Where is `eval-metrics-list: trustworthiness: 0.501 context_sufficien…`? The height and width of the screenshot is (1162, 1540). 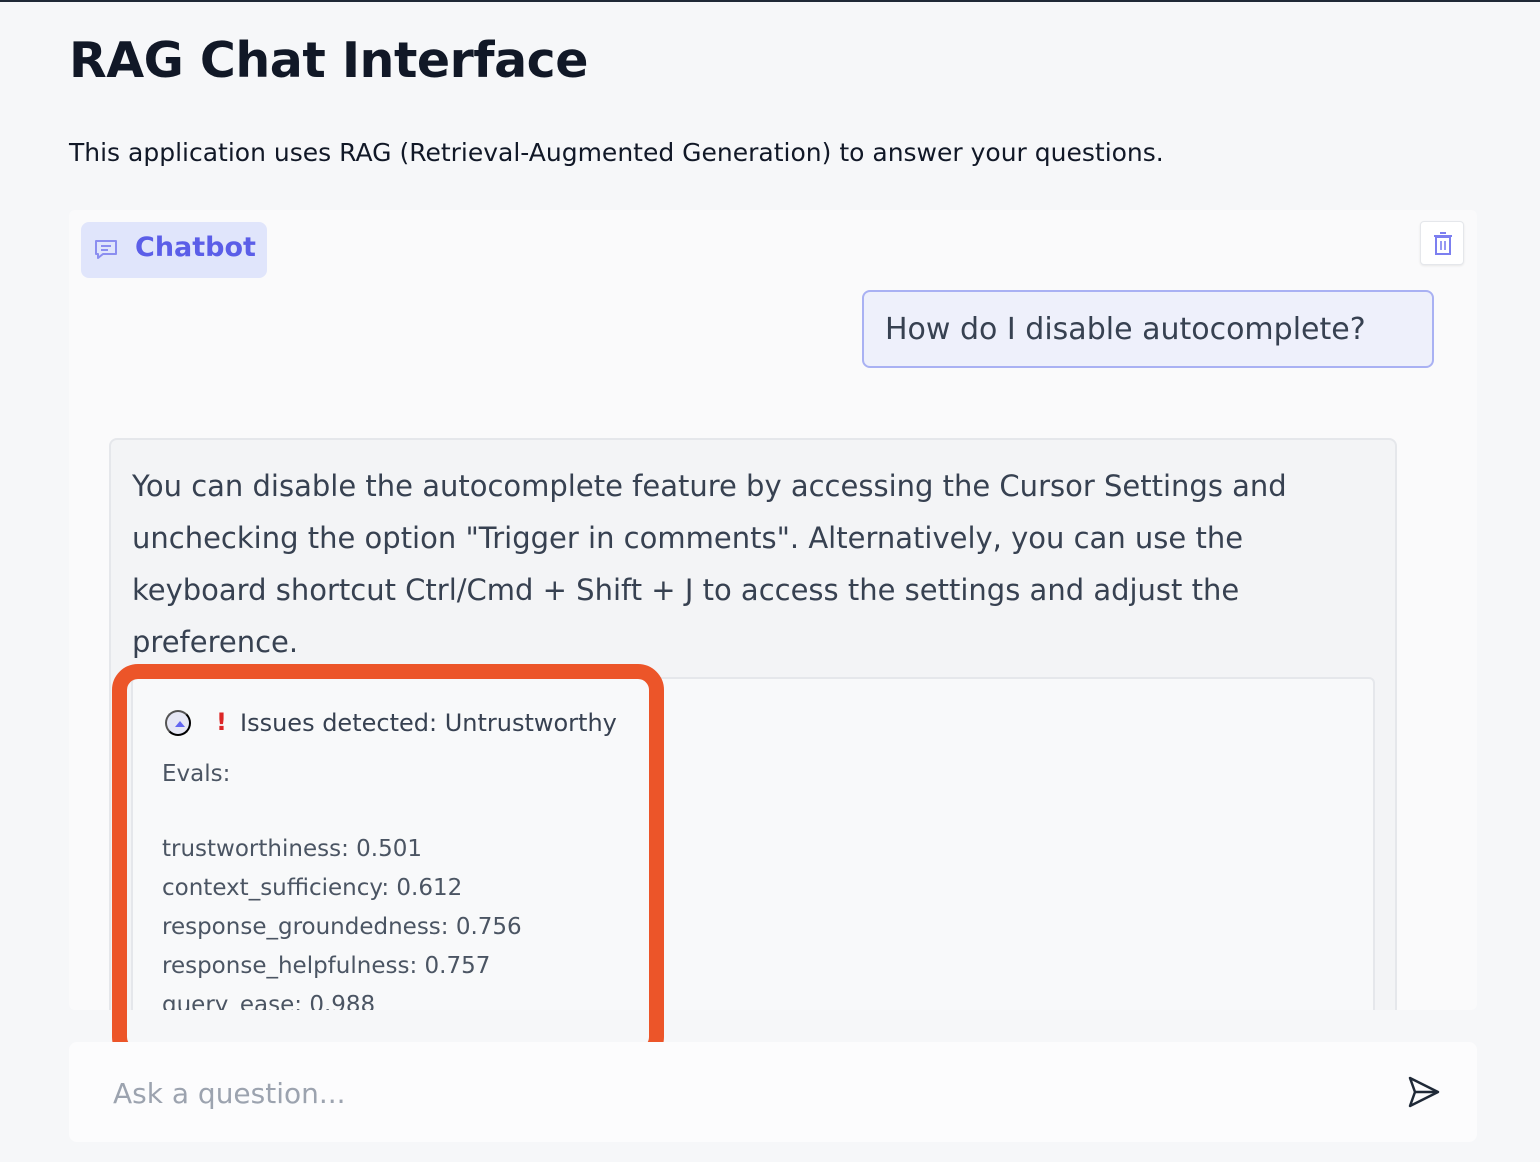
eval-metrics-list: trustworthiness: 0.501 context_sufficien… is located at coordinates (342, 920).